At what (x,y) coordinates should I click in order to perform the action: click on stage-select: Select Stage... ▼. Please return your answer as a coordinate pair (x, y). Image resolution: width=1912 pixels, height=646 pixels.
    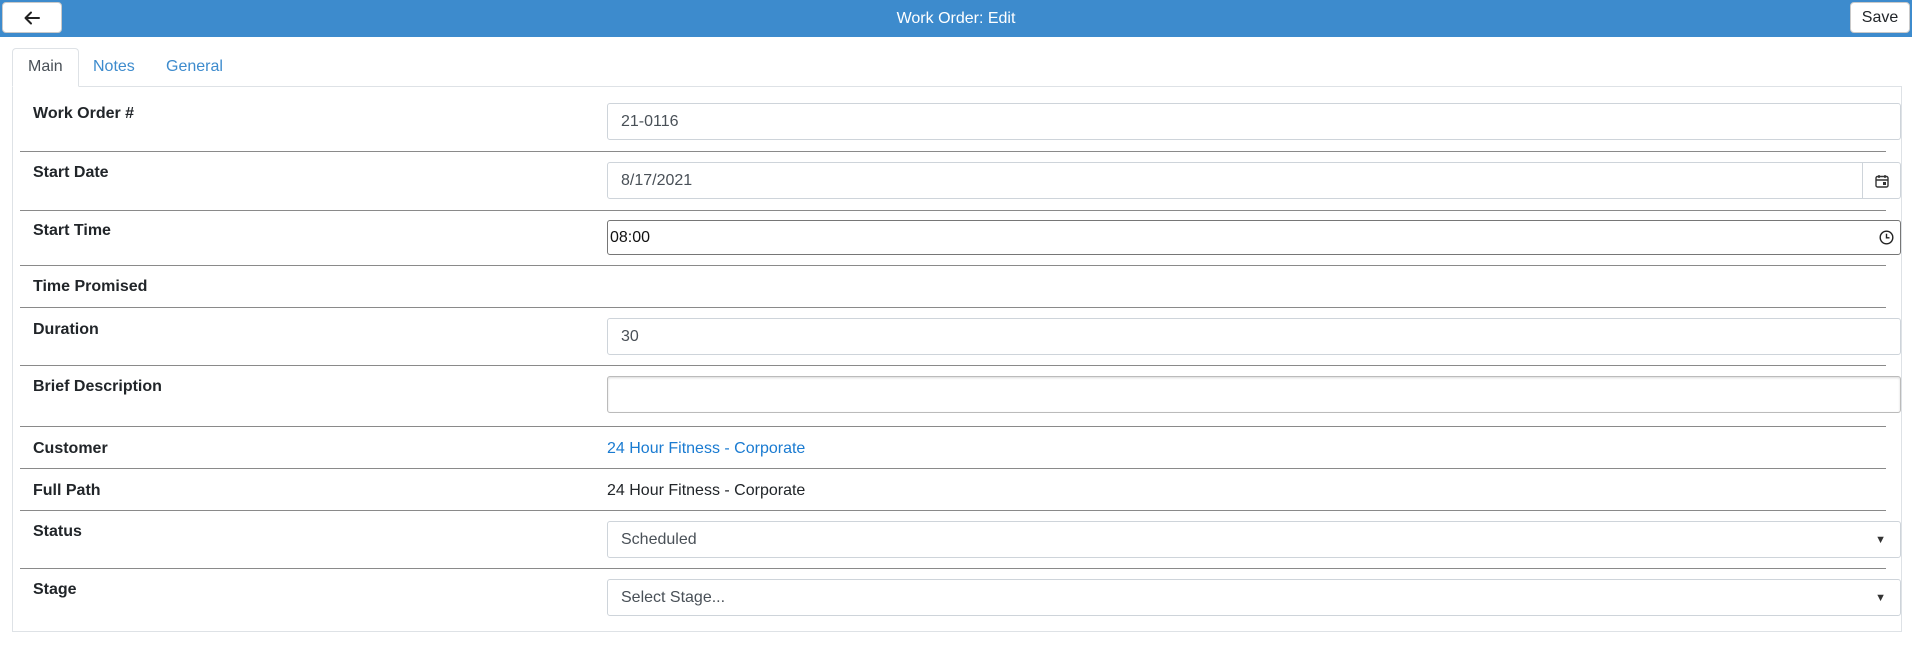
    Looking at the image, I should click on (1254, 597).